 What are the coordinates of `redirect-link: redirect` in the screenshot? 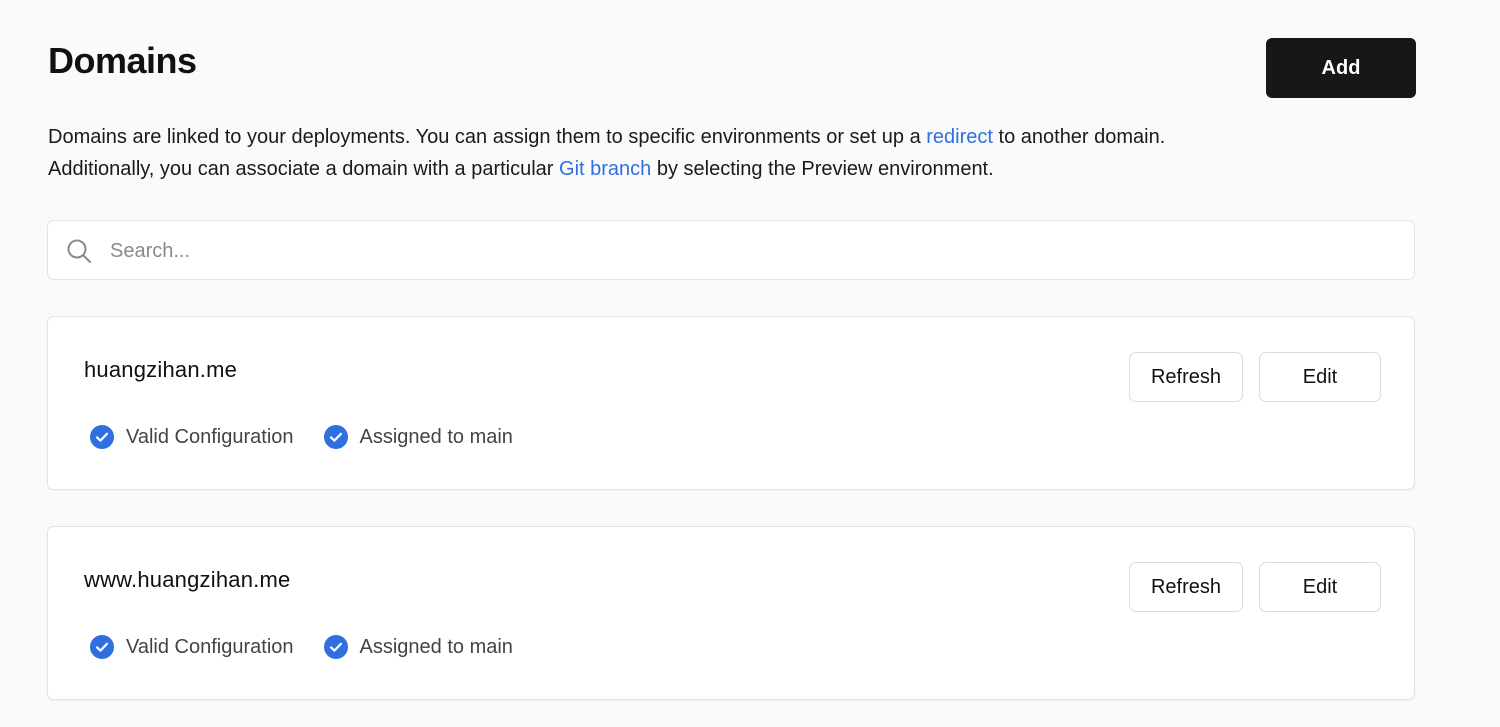 It's located at (959, 137).